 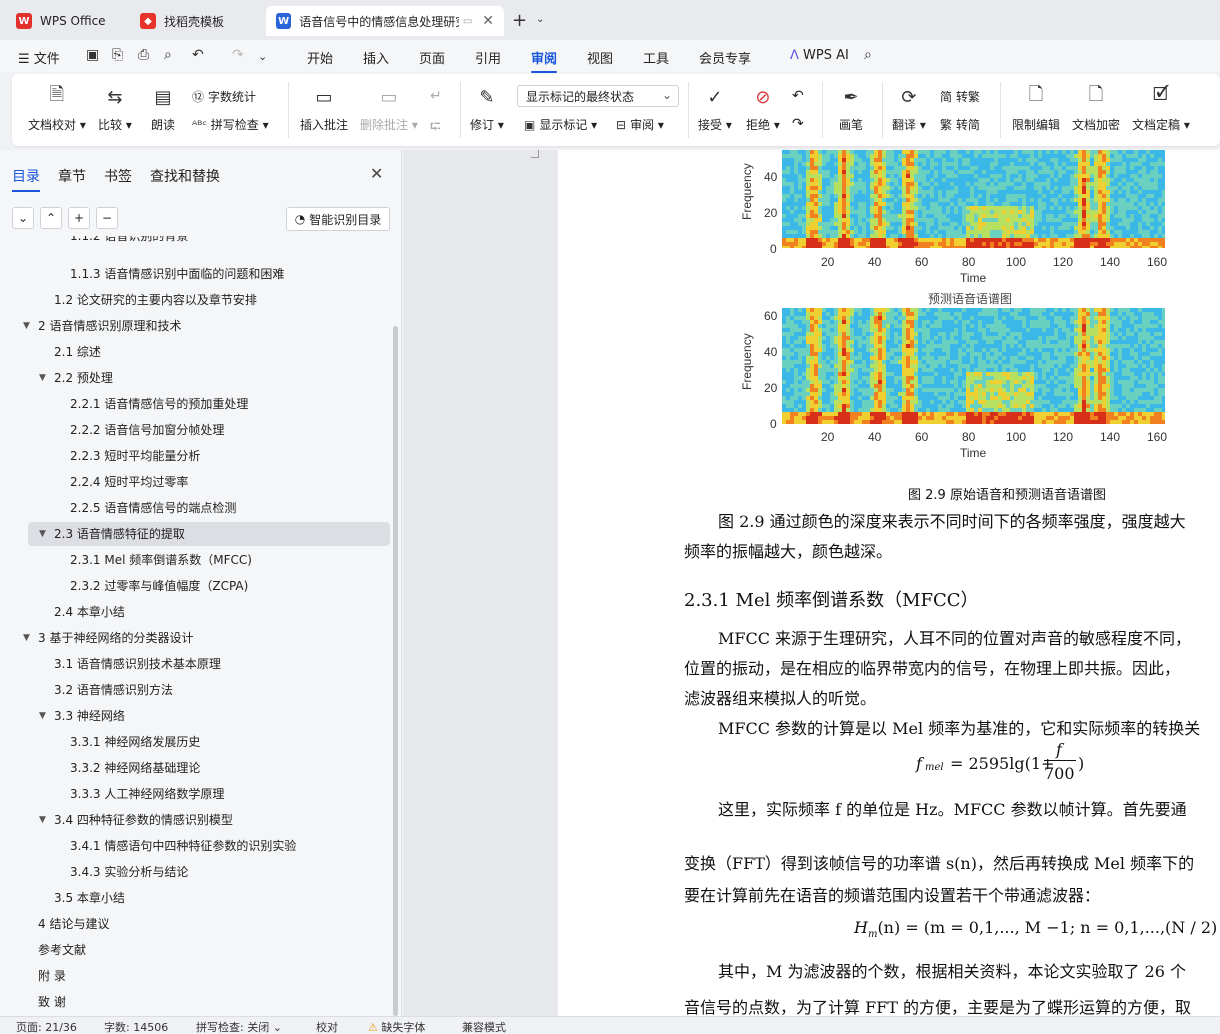 What do you see at coordinates (519, 20) in the screenshot?
I see `new-tab-icon: +` at bounding box center [519, 20].